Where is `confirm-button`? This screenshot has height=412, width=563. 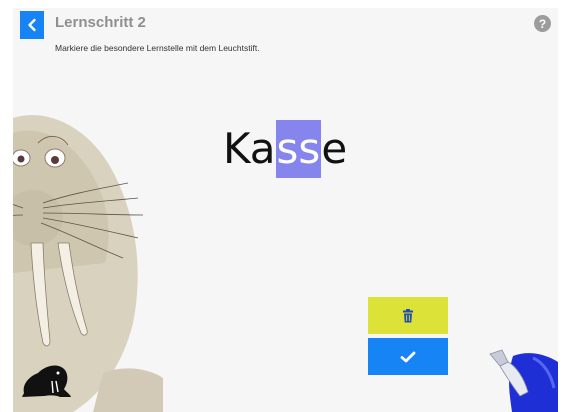 confirm-button is located at coordinates (408, 356).